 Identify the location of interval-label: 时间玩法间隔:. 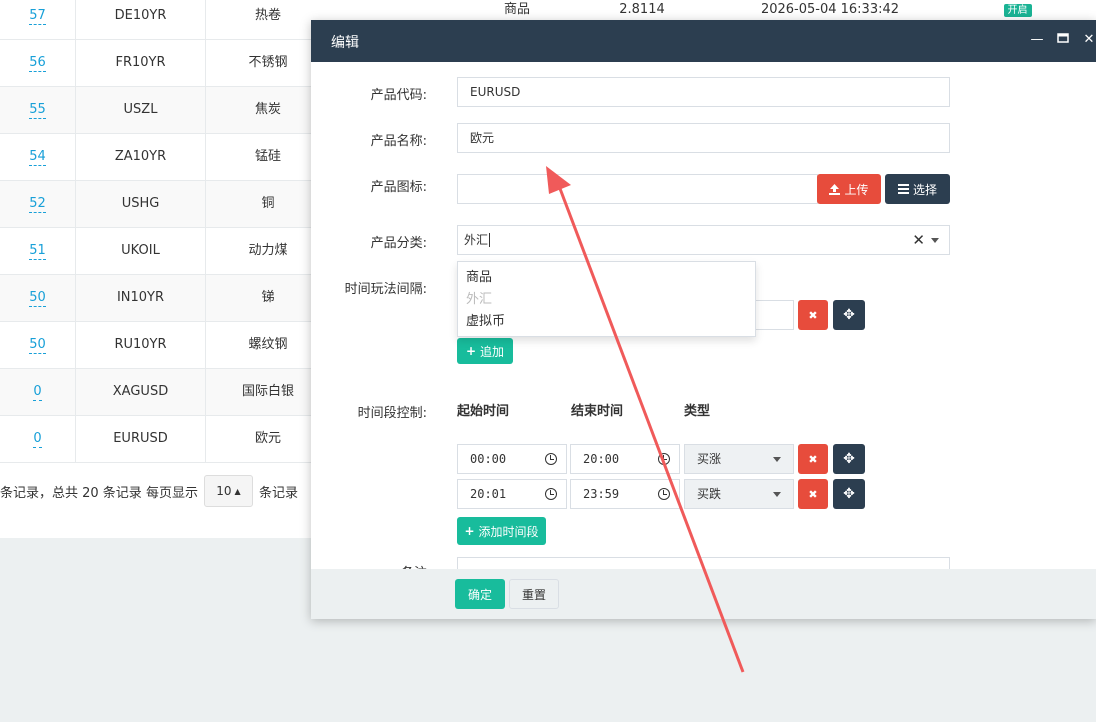
(385, 289).